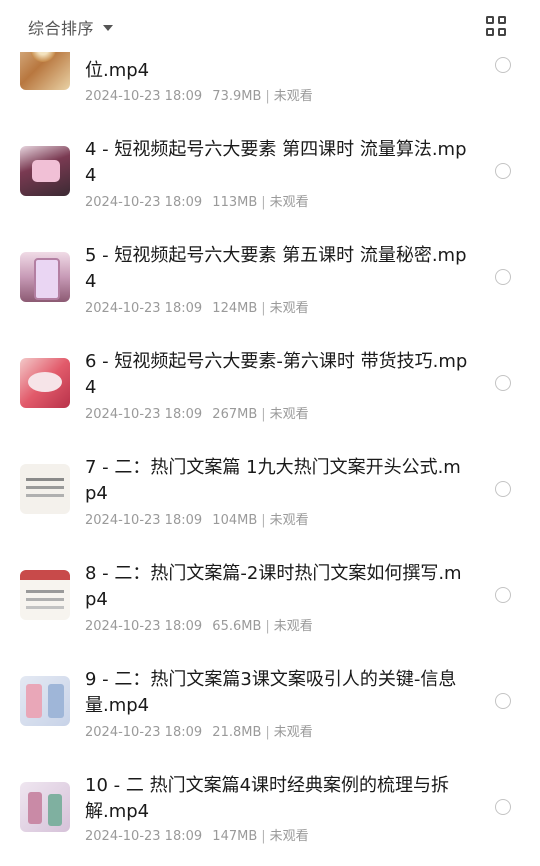 The width and height of the screenshot is (540, 866). Describe the element at coordinates (271, 692) in the screenshot. I see `video-title: 9 - 二：热门文案篇3课文案吸引人的关键-信息量.mp4` at that location.